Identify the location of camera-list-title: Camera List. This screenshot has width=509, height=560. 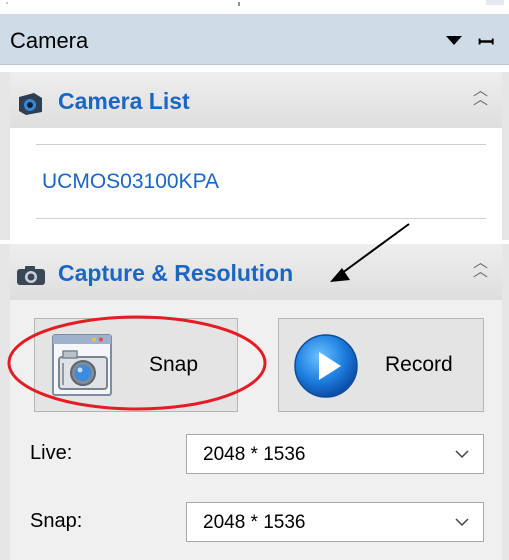
(124, 101).